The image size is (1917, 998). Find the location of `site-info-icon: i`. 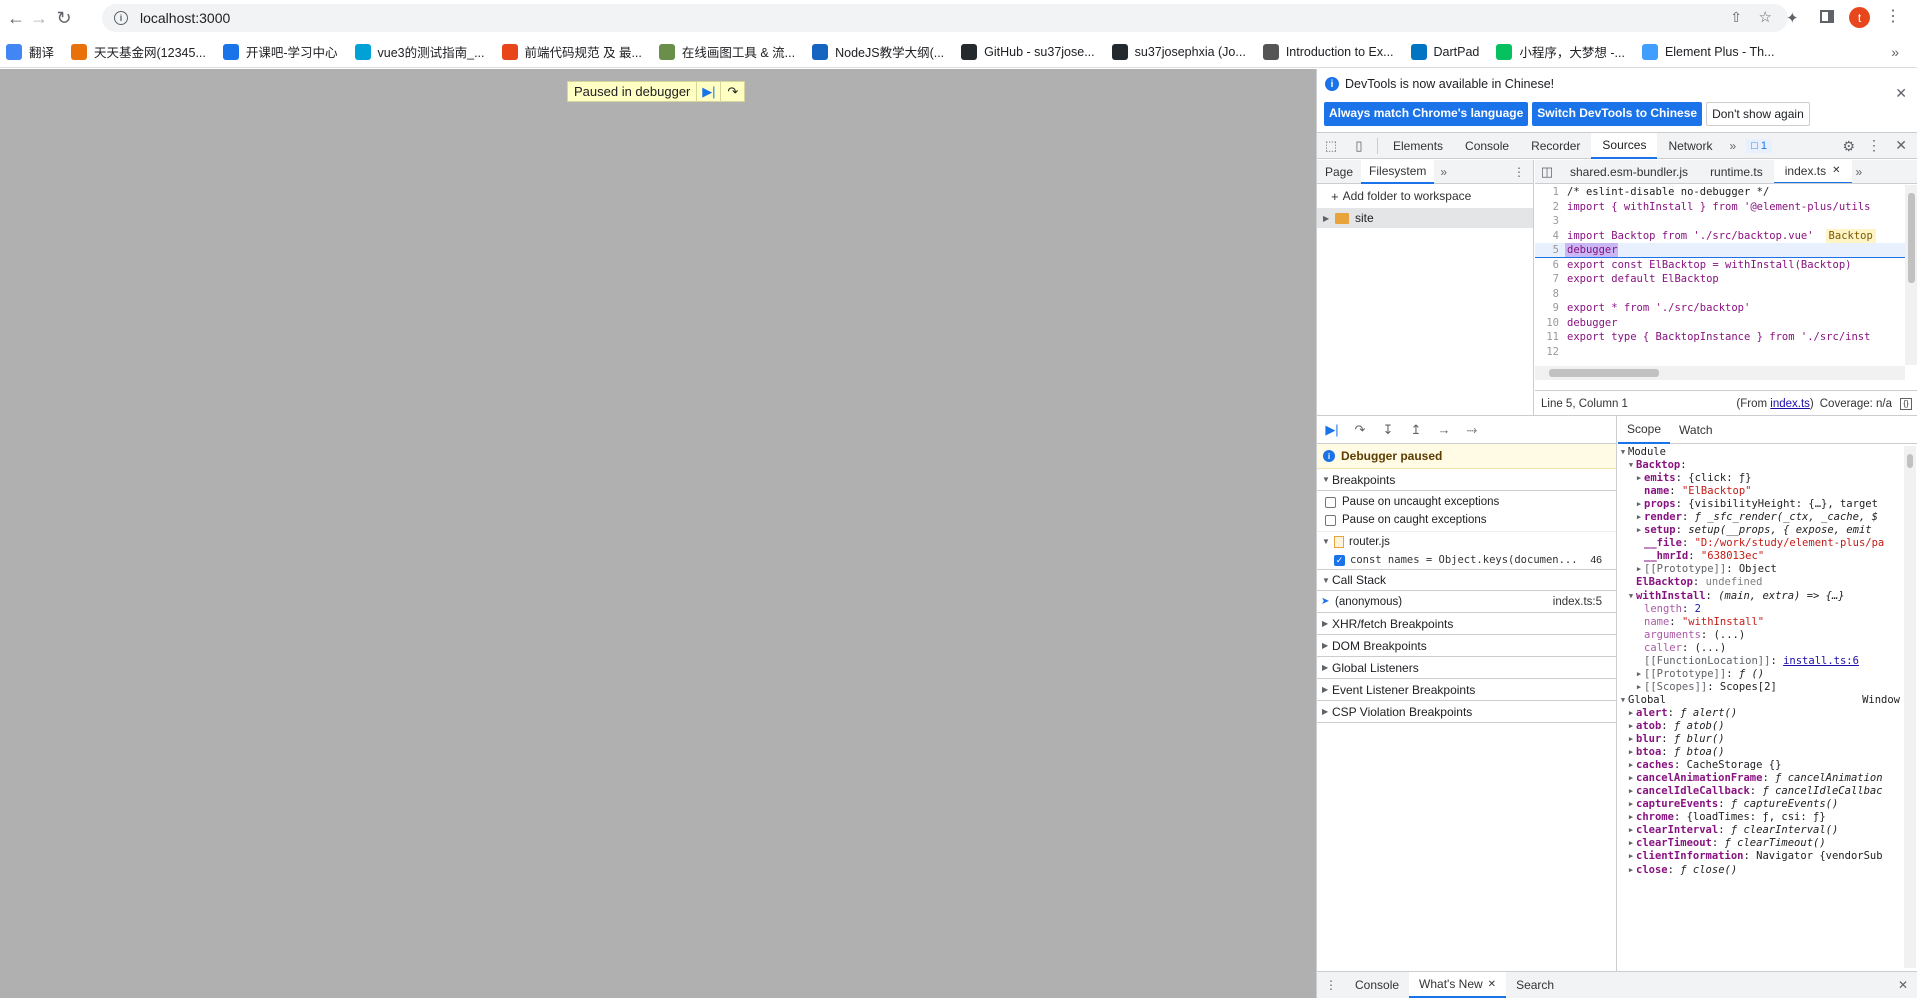

site-info-icon: i is located at coordinates (121, 18).